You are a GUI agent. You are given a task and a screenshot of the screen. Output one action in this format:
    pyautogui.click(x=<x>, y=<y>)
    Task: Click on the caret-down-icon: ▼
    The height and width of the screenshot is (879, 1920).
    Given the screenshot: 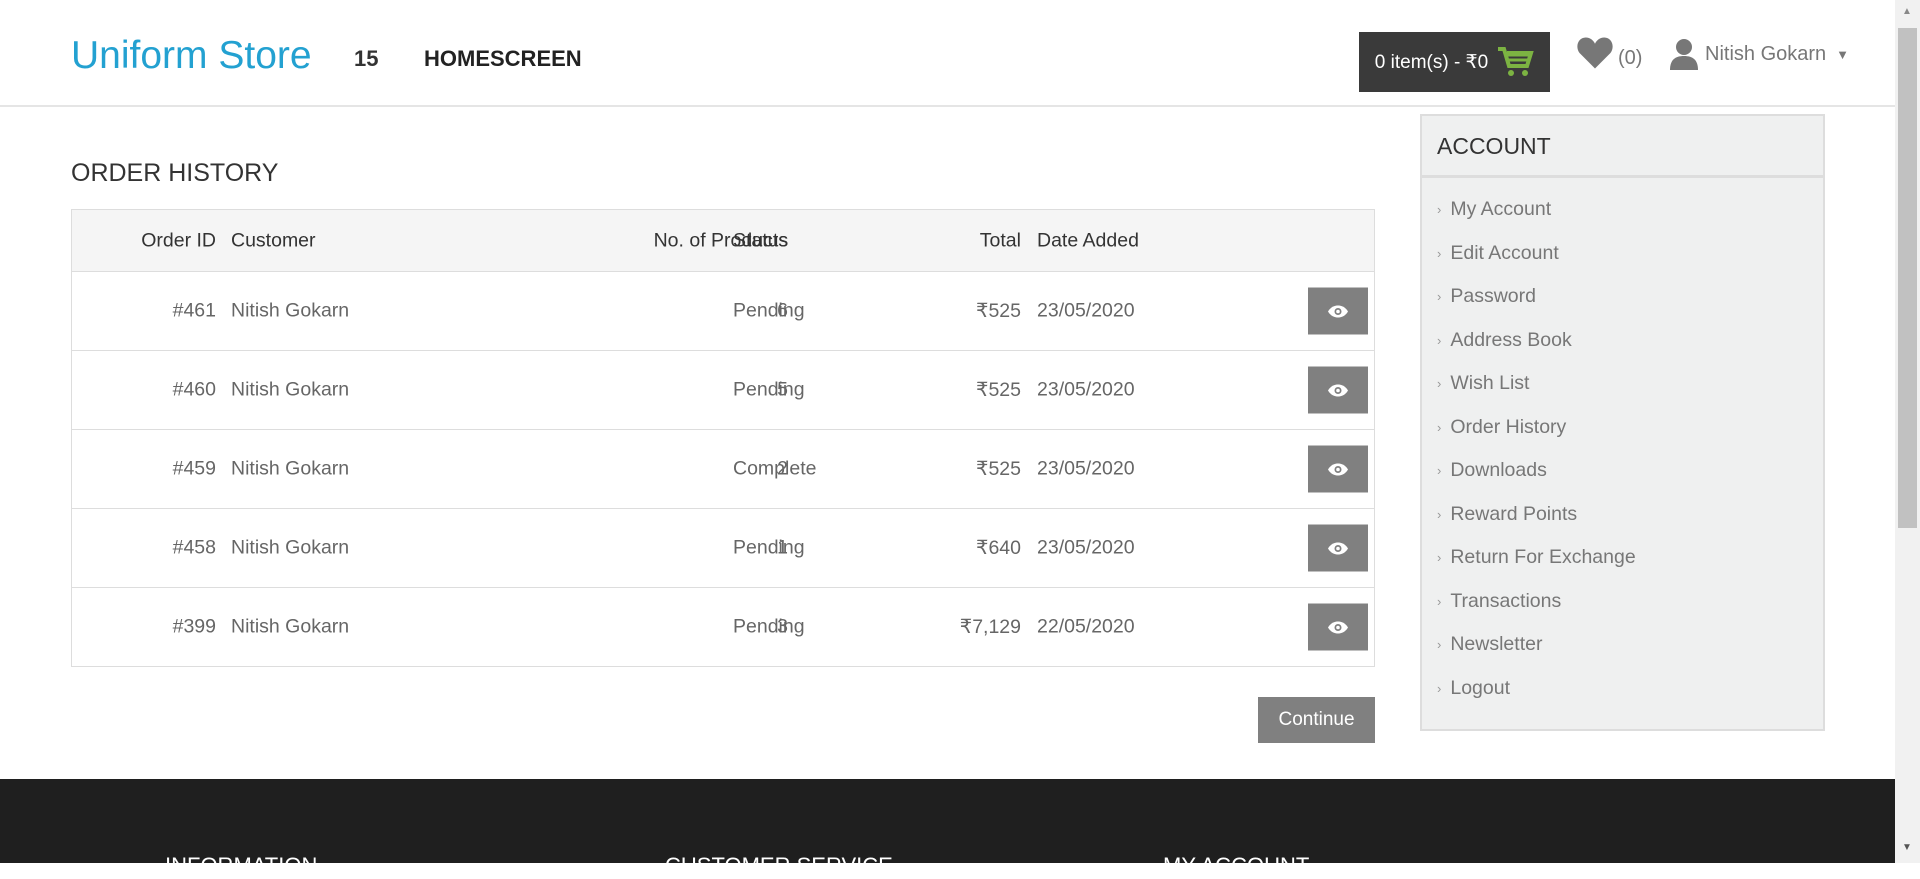 What is the action you would take?
    pyautogui.click(x=1843, y=54)
    